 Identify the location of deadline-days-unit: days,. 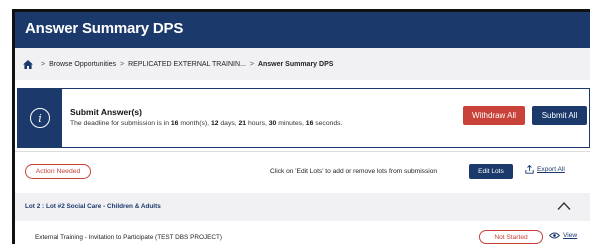
(228, 123).